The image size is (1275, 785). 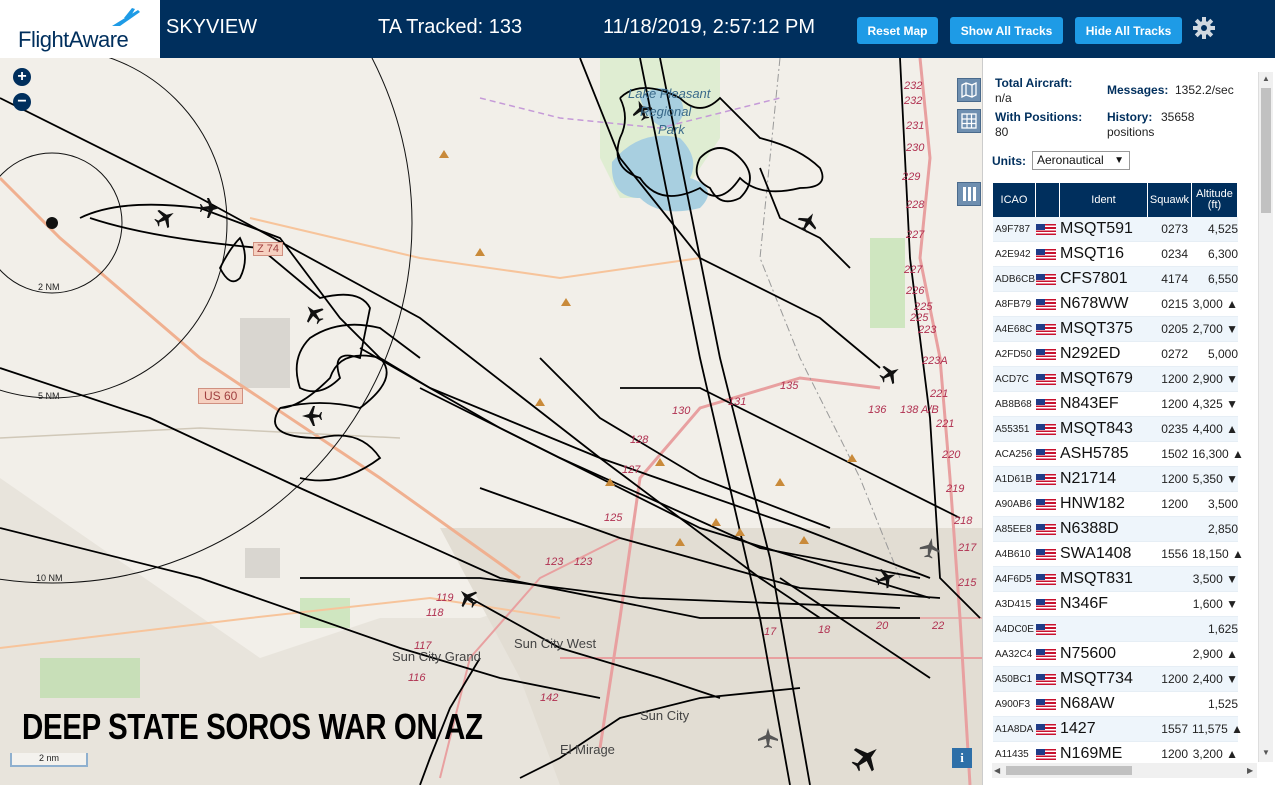 What do you see at coordinates (1078, 728) in the screenshot?
I see `ident-cell: 1427` at bounding box center [1078, 728].